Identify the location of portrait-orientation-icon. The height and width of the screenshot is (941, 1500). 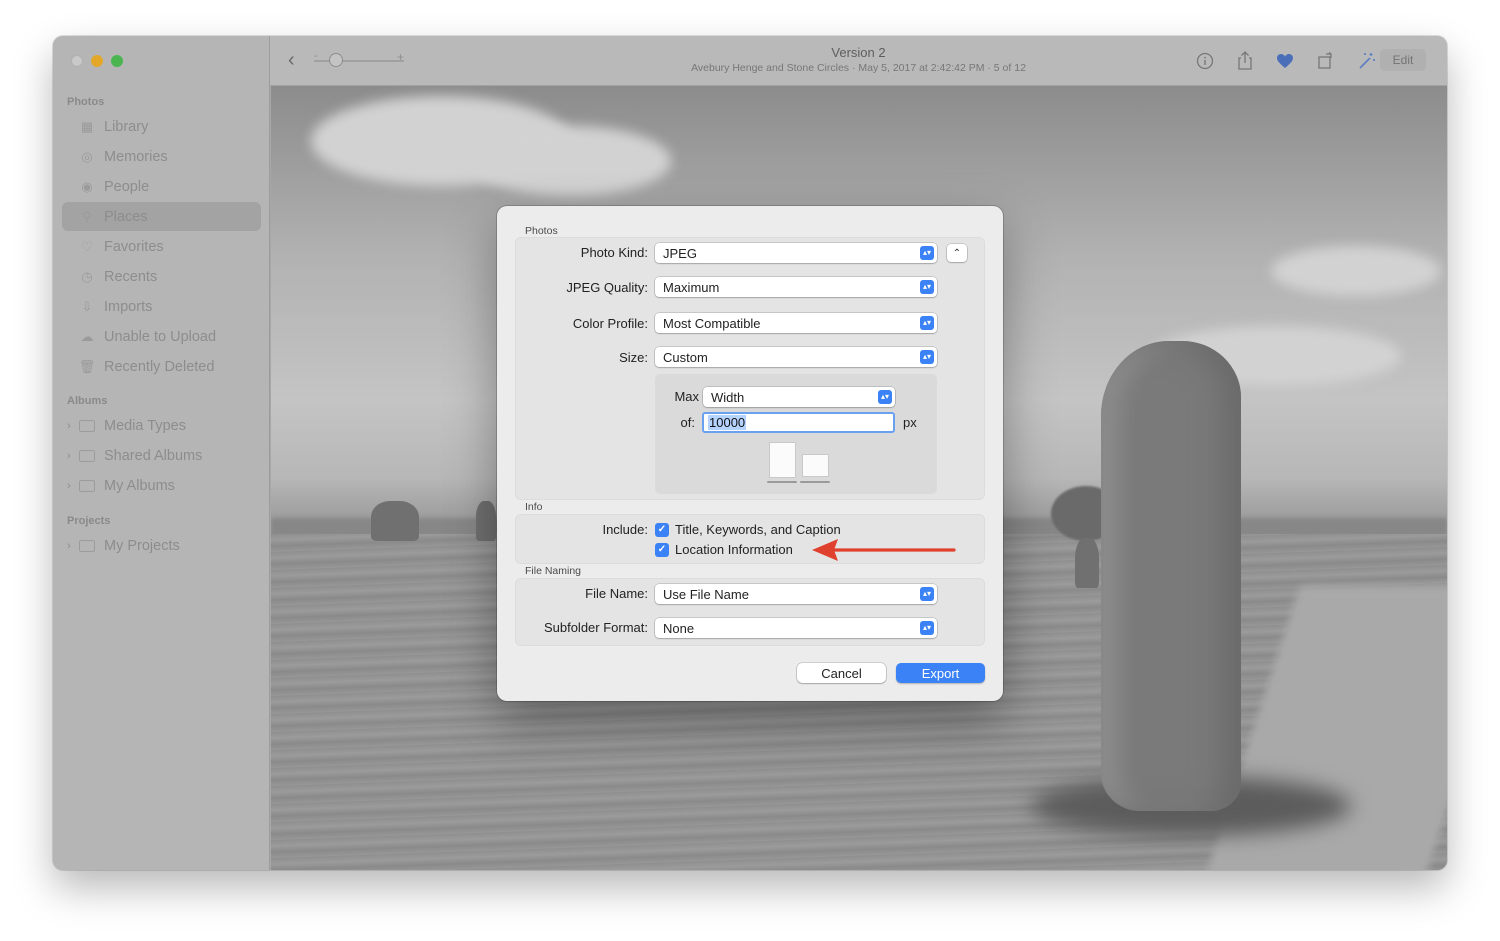
(782, 460).